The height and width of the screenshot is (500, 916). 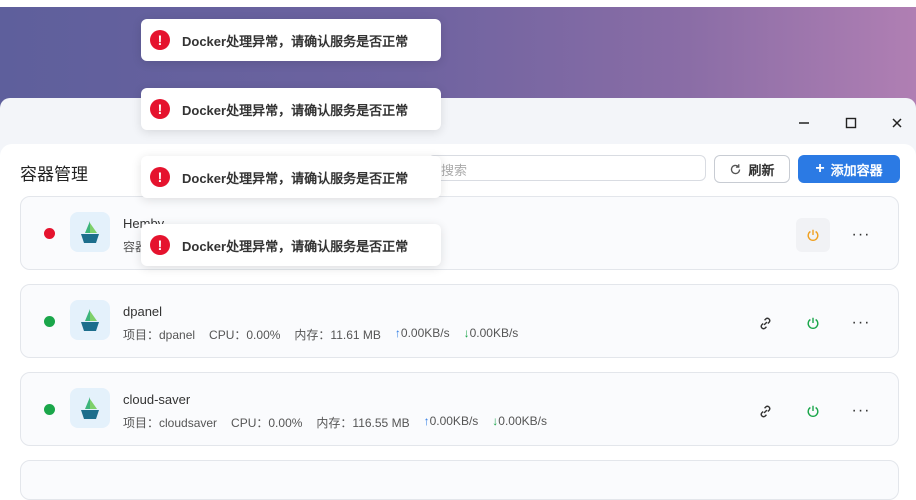 What do you see at coordinates (143, 311) in the screenshot?
I see `container-name: dpanel` at bounding box center [143, 311].